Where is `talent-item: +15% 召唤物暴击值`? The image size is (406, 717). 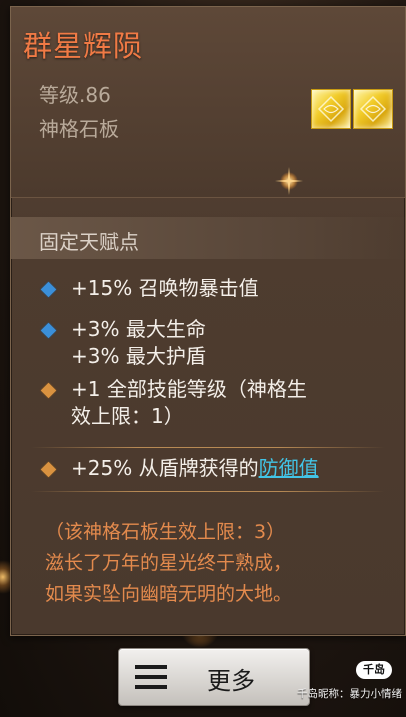
talent-item: +15% 召唤物暴击值 is located at coordinates (215, 288).